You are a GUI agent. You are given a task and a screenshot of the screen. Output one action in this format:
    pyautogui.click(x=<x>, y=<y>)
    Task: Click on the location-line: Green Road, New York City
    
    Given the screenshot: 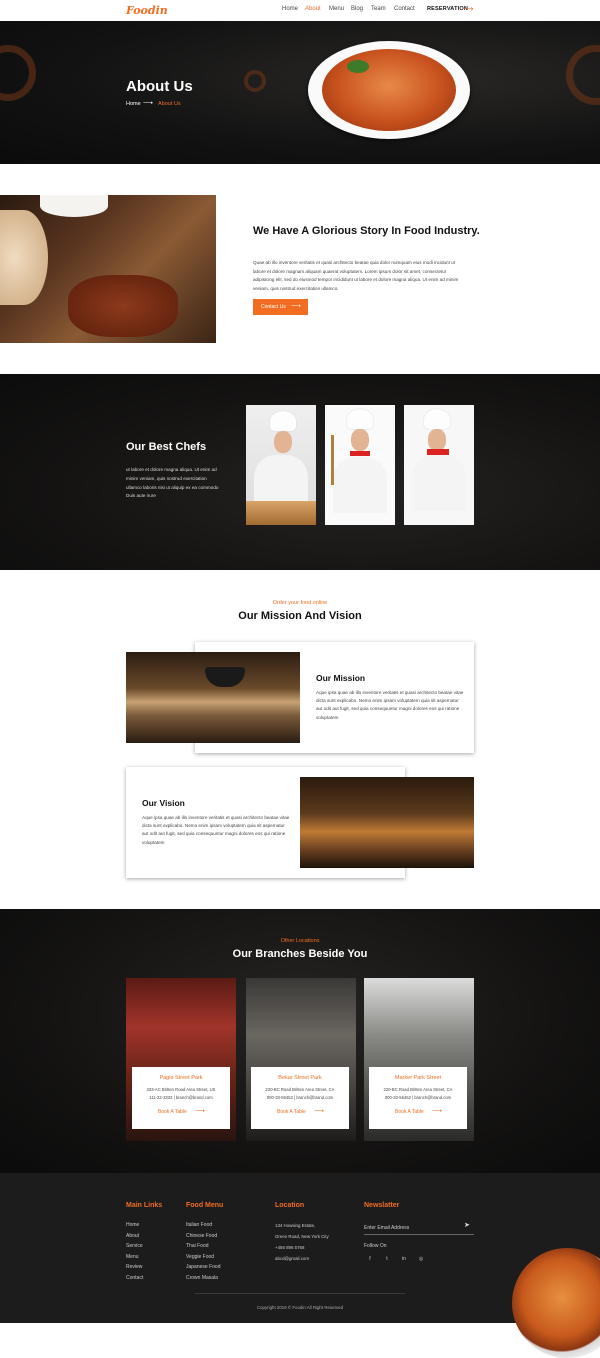 What is the action you would take?
    pyautogui.click(x=302, y=1236)
    